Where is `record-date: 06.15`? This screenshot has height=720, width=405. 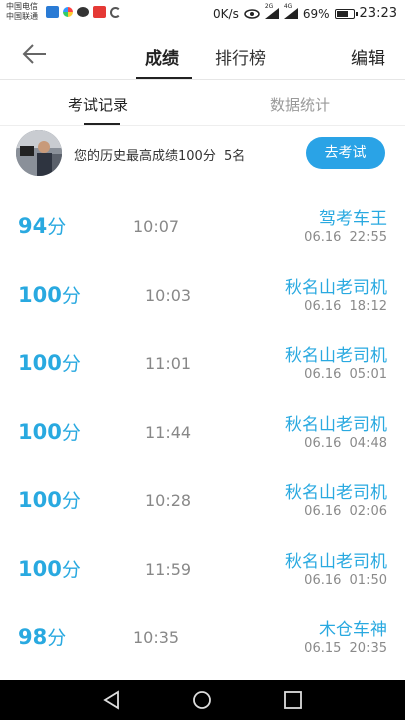
record-date: 06.15 is located at coordinates (323, 648).